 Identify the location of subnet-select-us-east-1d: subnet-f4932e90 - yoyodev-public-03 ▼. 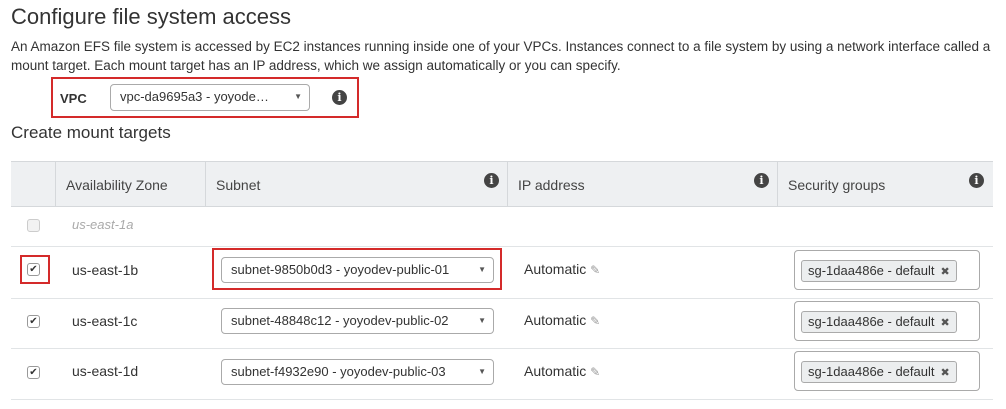
(357, 372).